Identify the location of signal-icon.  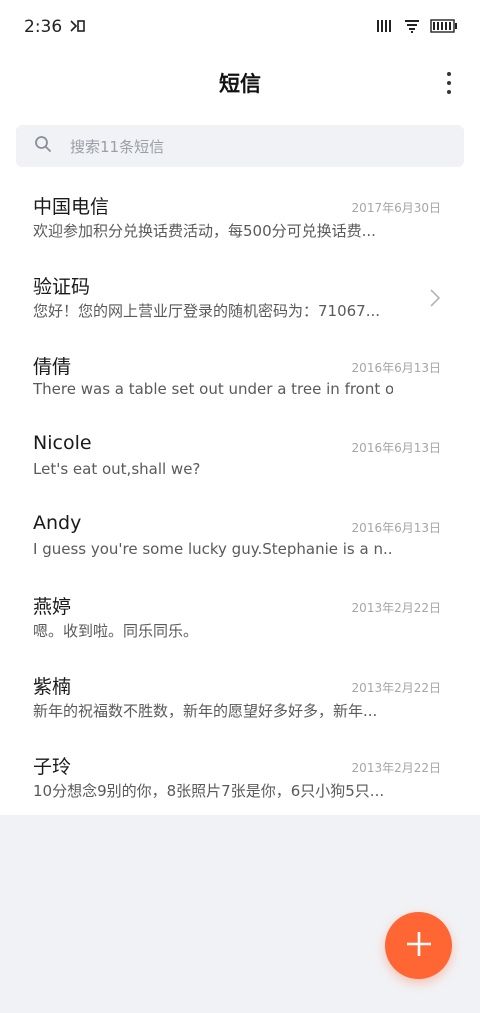
(385, 27).